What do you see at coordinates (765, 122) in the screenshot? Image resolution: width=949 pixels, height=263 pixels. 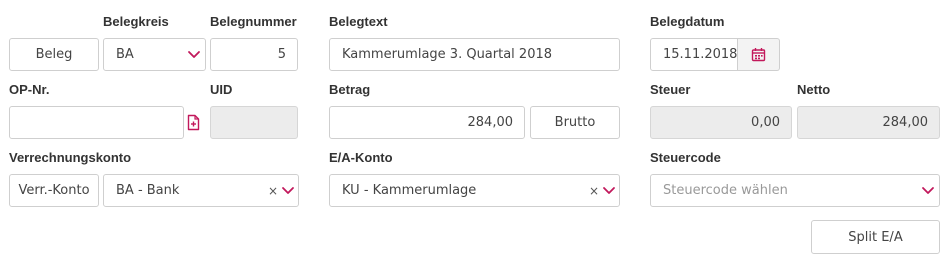 I see `steuer-value: 0,00` at bounding box center [765, 122].